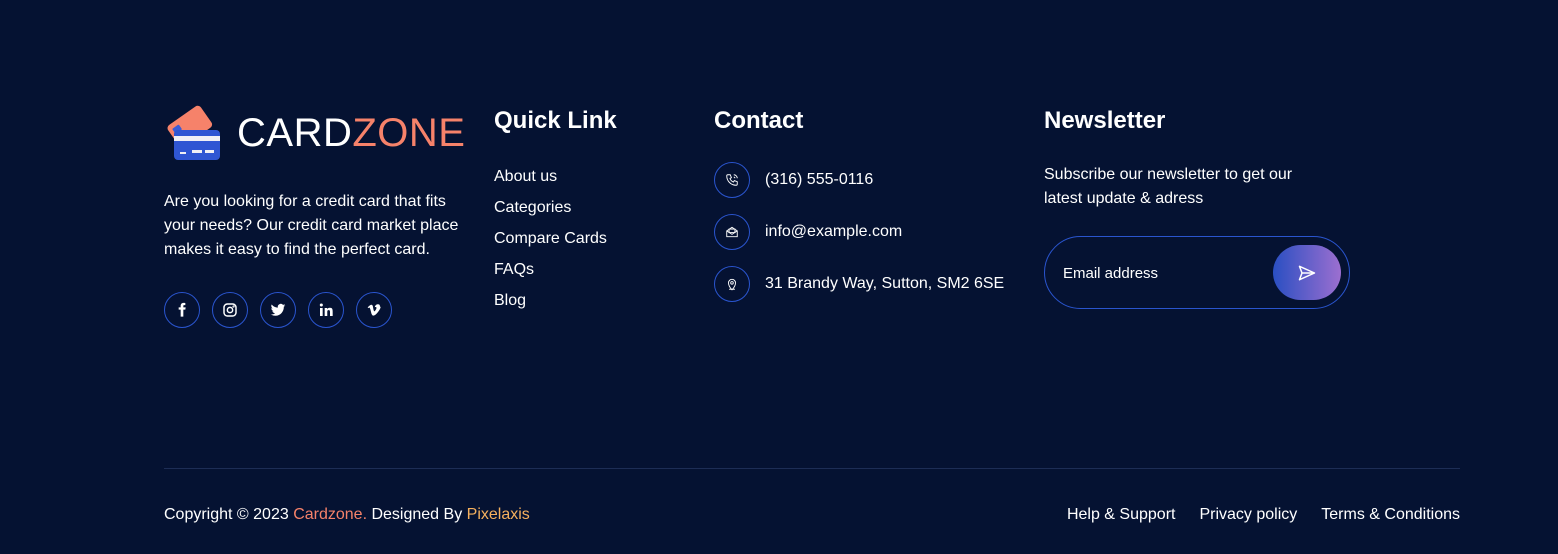  I want to click on linkedin-icon, so click(326, 309).